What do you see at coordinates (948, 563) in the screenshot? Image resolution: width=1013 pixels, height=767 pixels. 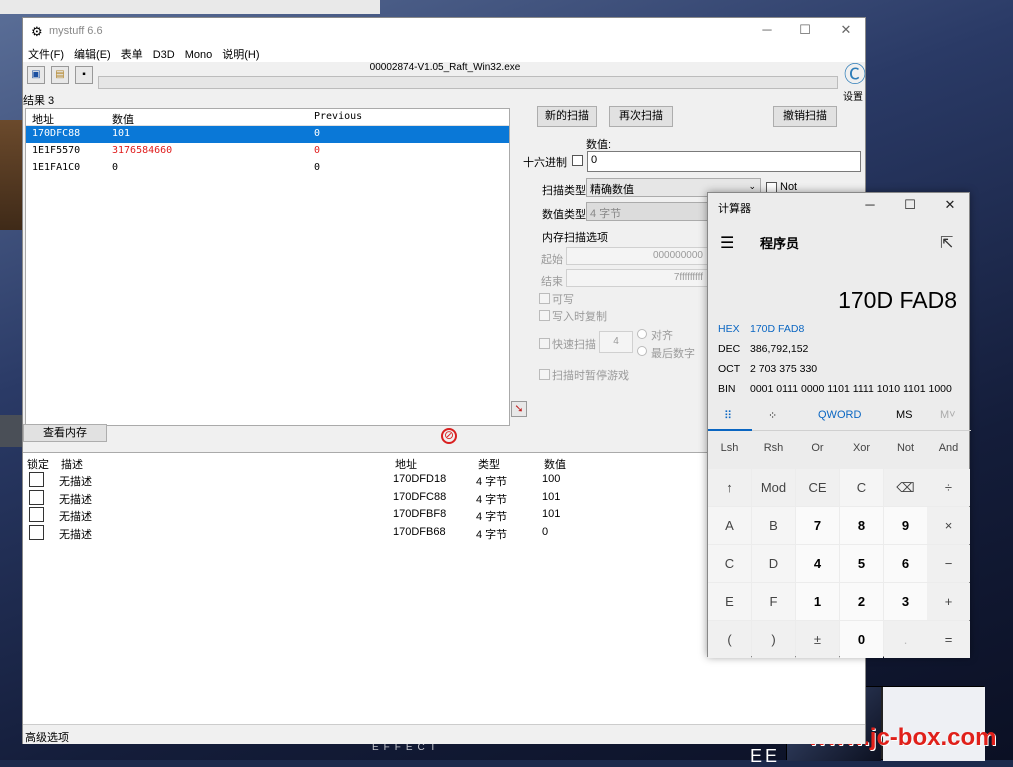 I see `calc-key-r2c5: −` at bounding box center [948, 563].